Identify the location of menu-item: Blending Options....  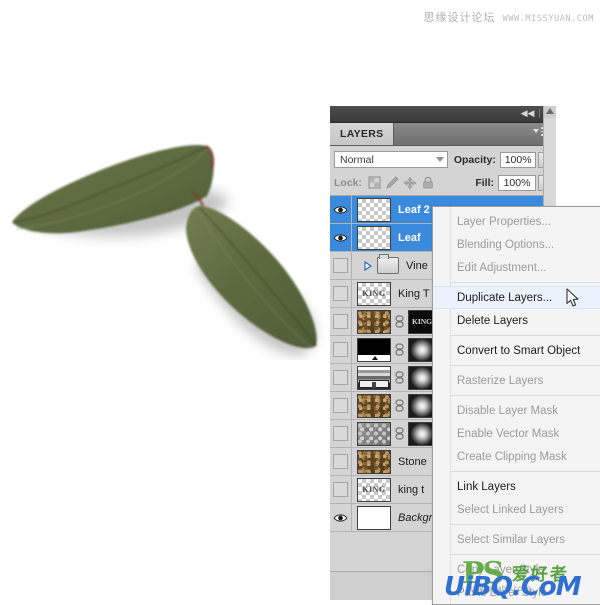
(516, 244).